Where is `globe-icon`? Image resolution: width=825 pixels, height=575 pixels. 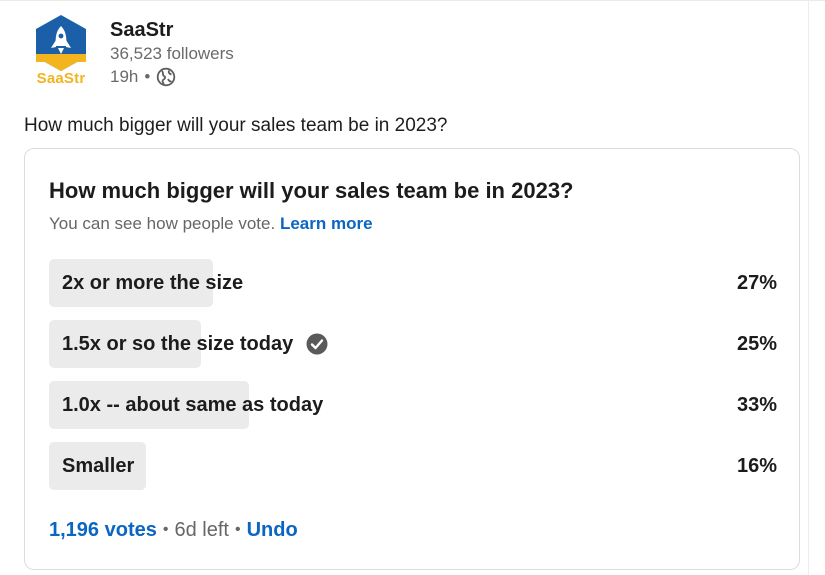
globe-icon is located at coordinates (166, 77).